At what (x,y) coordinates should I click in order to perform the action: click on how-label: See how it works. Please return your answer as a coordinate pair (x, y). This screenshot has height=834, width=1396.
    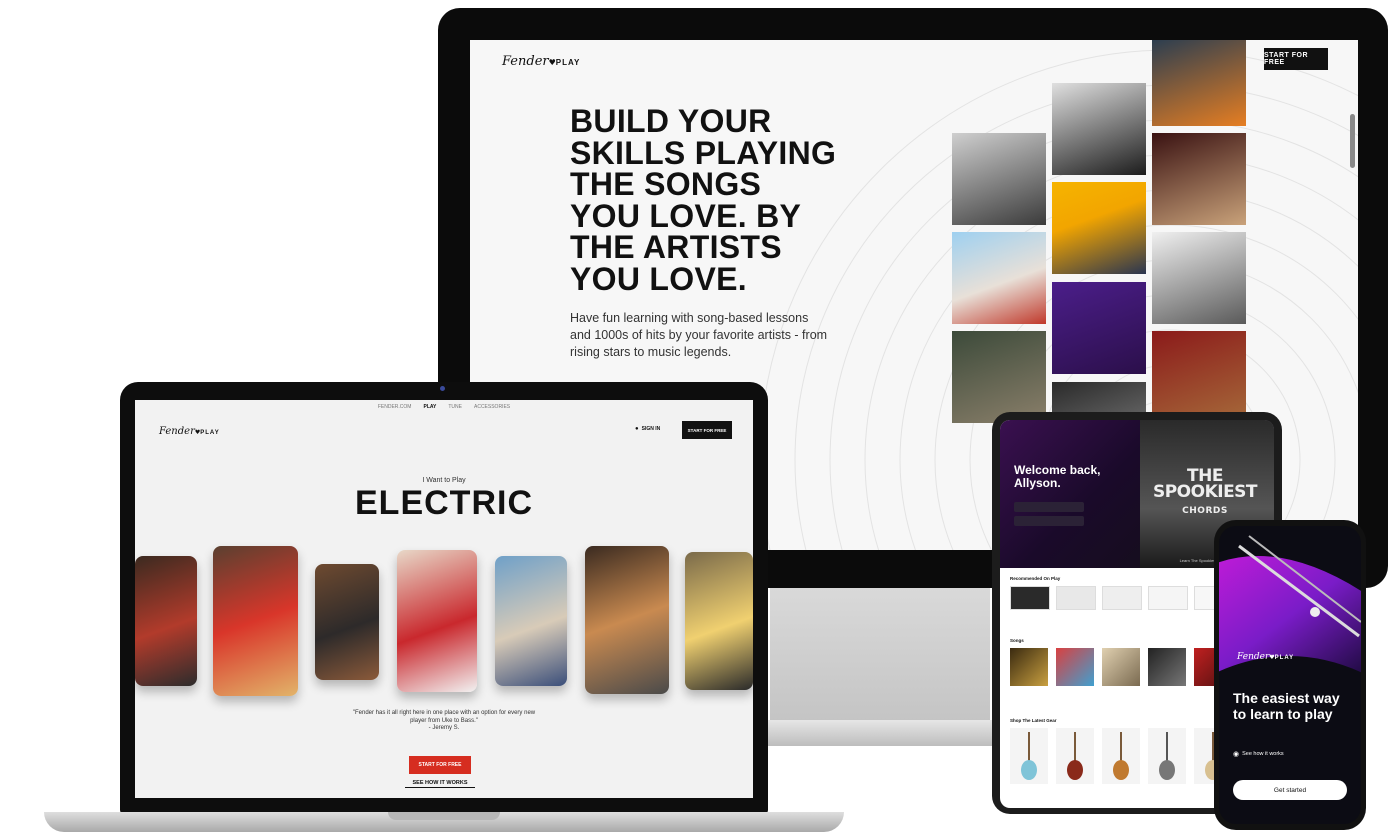
    Looking at the image, I should click on (1263, 754).